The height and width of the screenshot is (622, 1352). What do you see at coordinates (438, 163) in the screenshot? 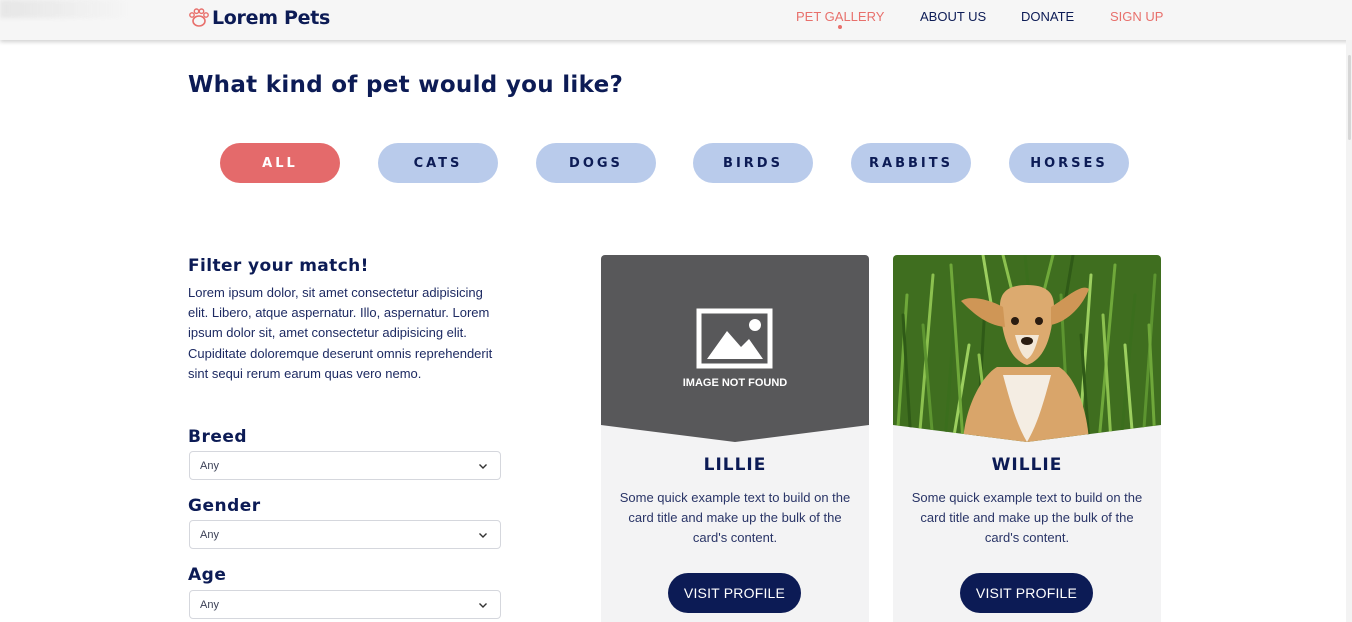
I see `category-cats: CATS` at bounding box center [438, 163].